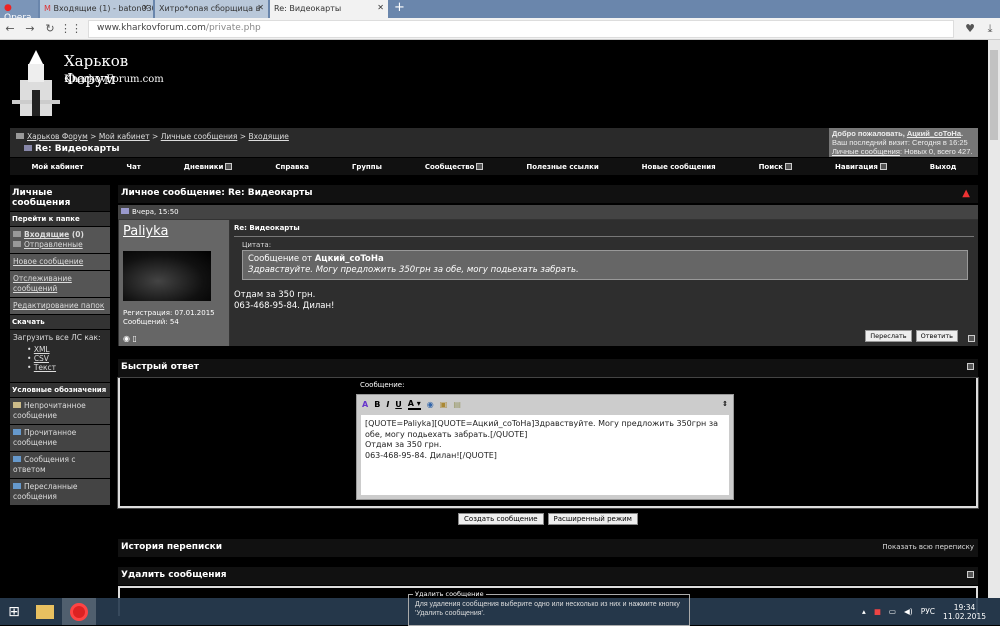  Describe the element at coordinates (10, 28) in the screenshot. I see `back-icon: ←` at that location.